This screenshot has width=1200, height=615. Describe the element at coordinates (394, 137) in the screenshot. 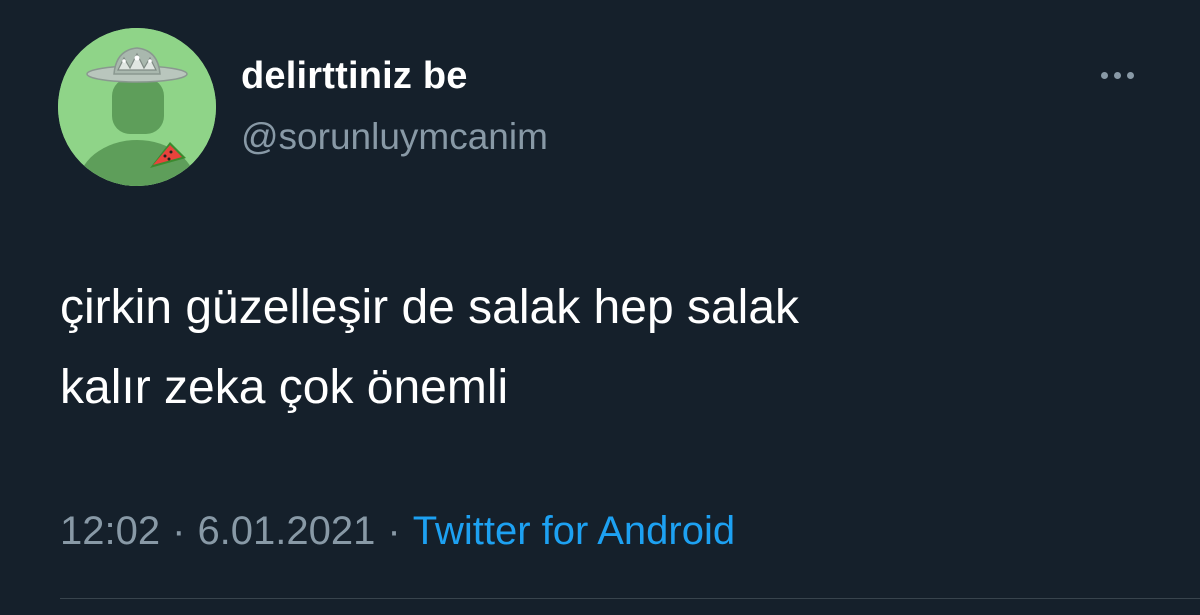

I see `author-handle: @sorunluymcanim` at that location.